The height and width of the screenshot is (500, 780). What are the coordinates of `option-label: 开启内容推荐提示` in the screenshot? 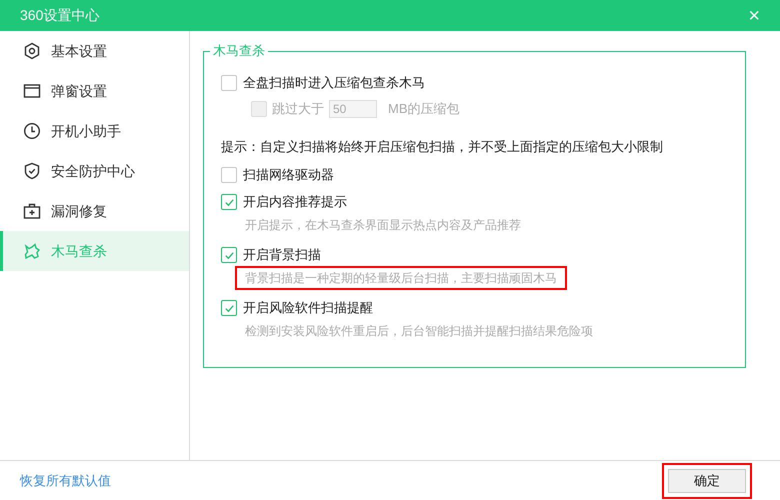 It's located at (295, 202).